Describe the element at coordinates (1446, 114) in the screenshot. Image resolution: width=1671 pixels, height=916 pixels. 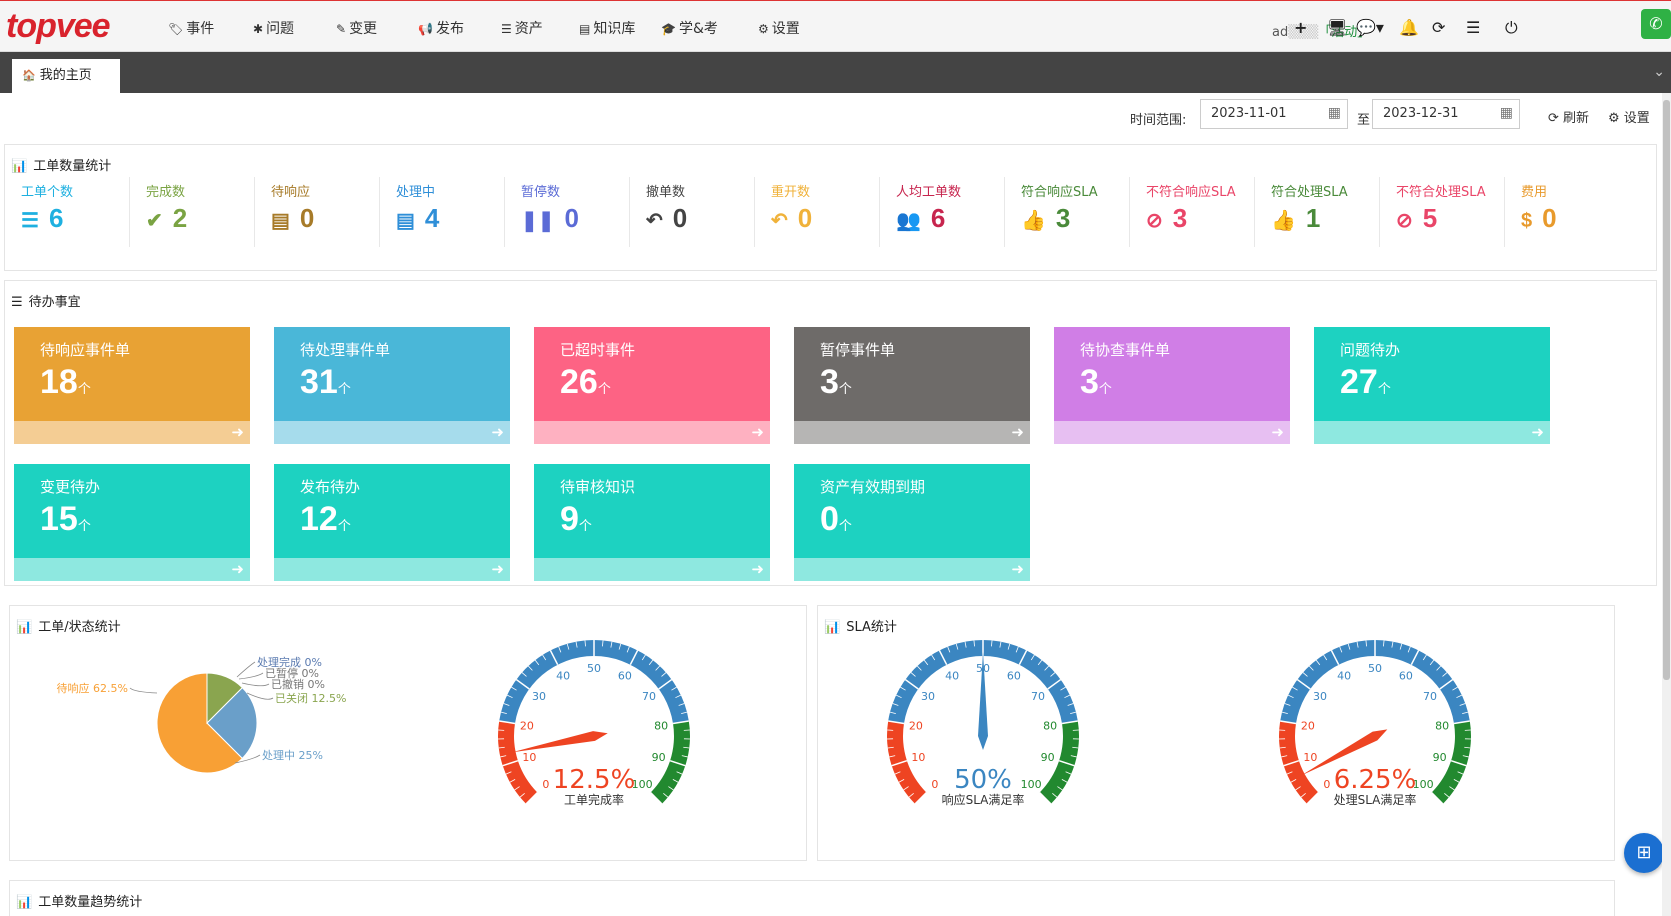
I see `end-date-input: 2023-12-31 ▦` at that location.